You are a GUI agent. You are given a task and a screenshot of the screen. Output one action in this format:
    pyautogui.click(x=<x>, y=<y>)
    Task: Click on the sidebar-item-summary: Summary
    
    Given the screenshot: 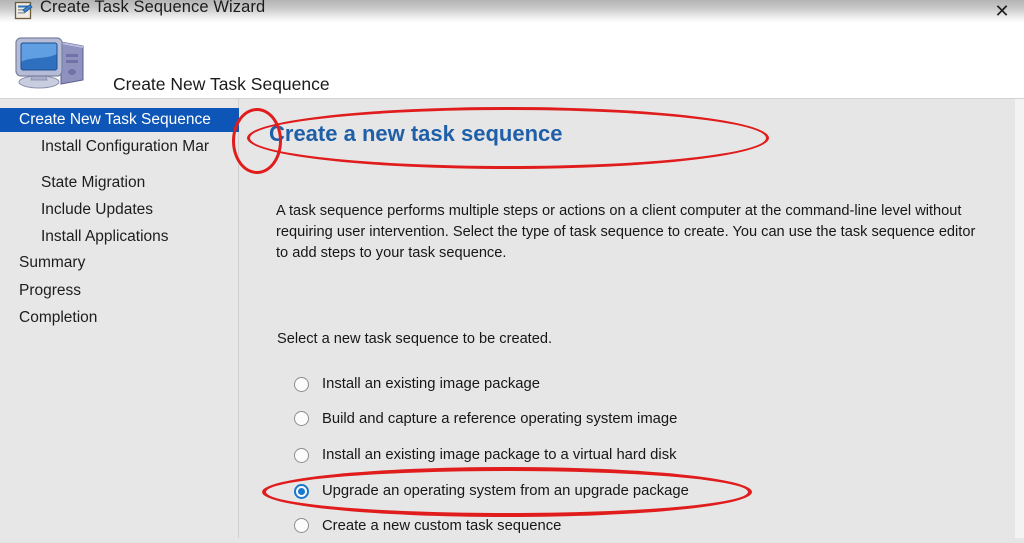 What is the action you would take?
    pyautogui.click(x=128, y=263)
    